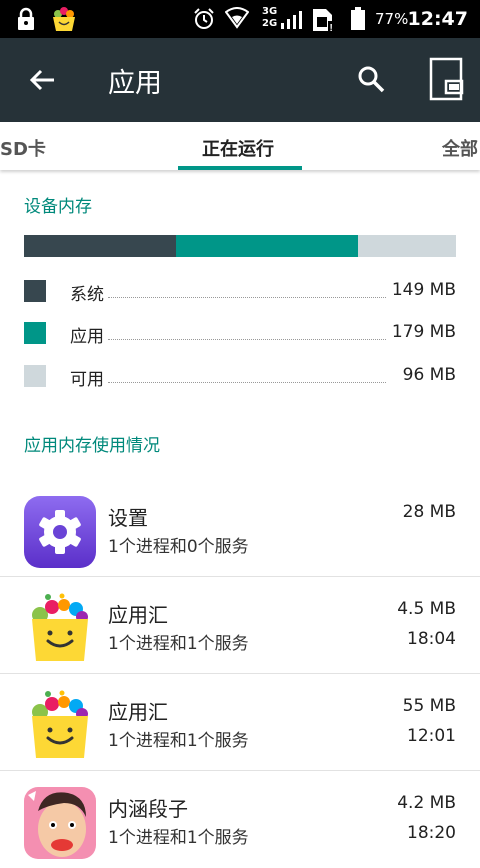 The width and height of the screenshot is (480, 868). I want to click on lock-icon, so click(26, 18).